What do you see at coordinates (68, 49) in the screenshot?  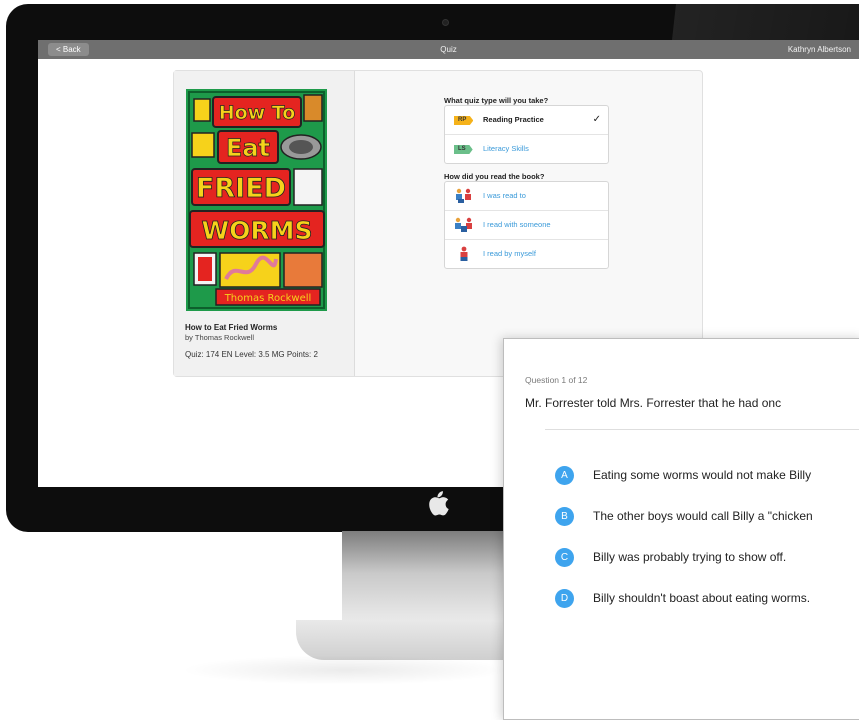 I see `back-button: < Back` at bounding box center [68, 49].